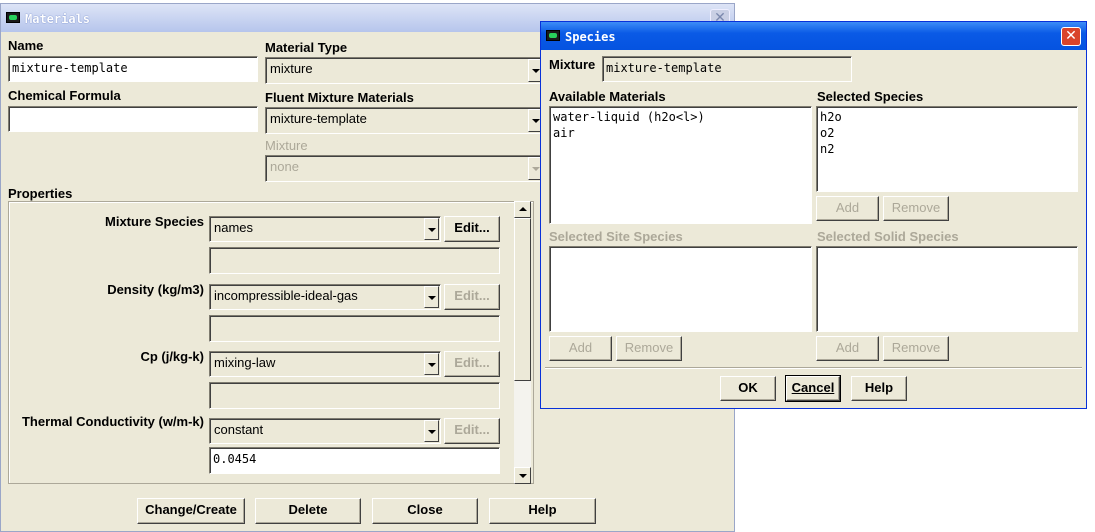  I want to click on solid-species-list, so click(947, 289).